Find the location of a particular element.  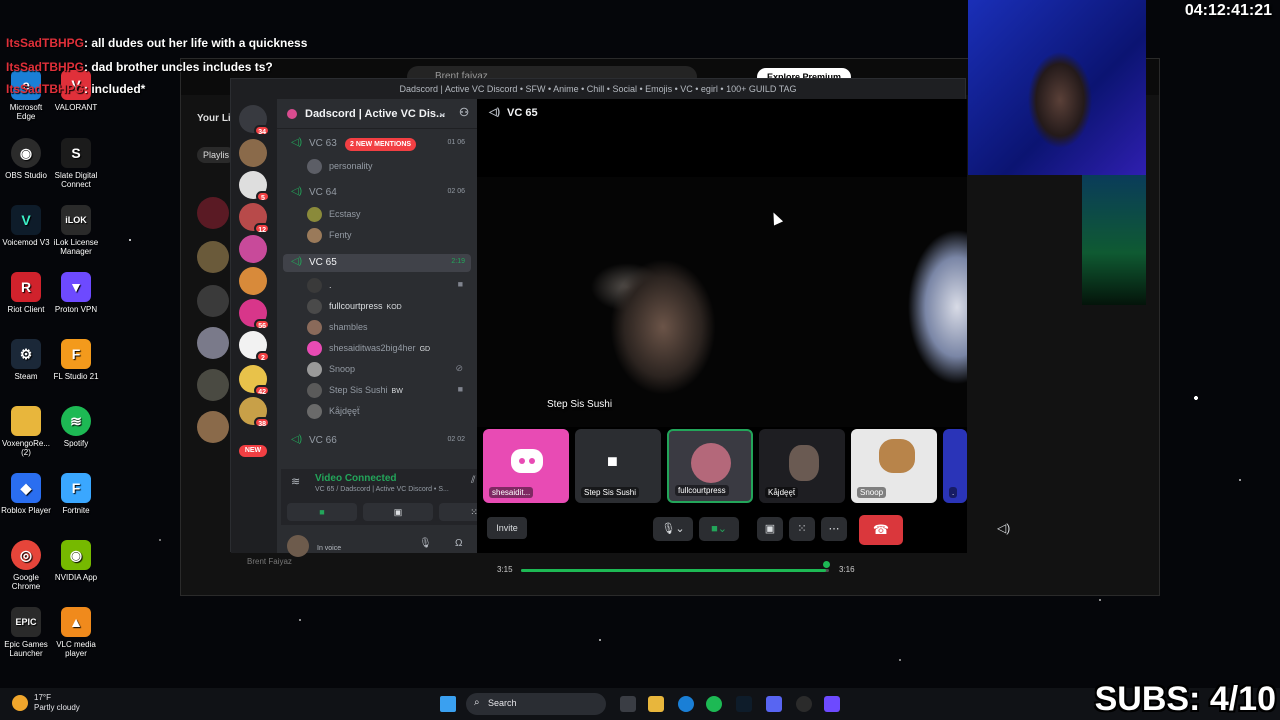

taskbar-search: ⌕ Search is located at coordinates (536, 704).